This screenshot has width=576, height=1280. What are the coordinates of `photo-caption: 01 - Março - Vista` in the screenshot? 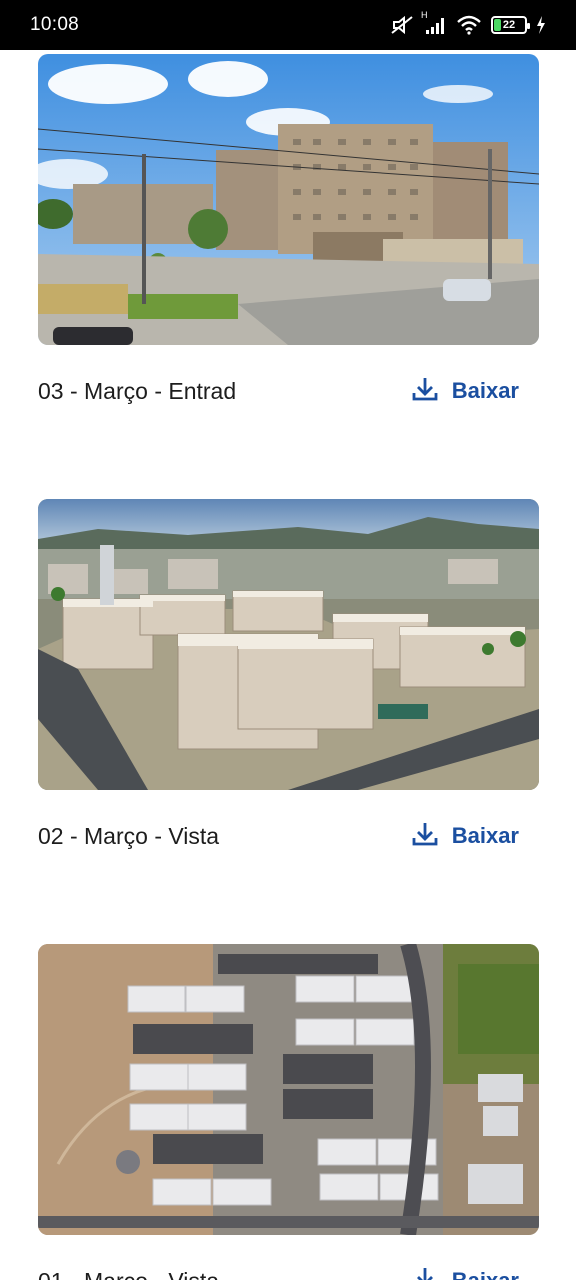 It's located at (128, 1274).